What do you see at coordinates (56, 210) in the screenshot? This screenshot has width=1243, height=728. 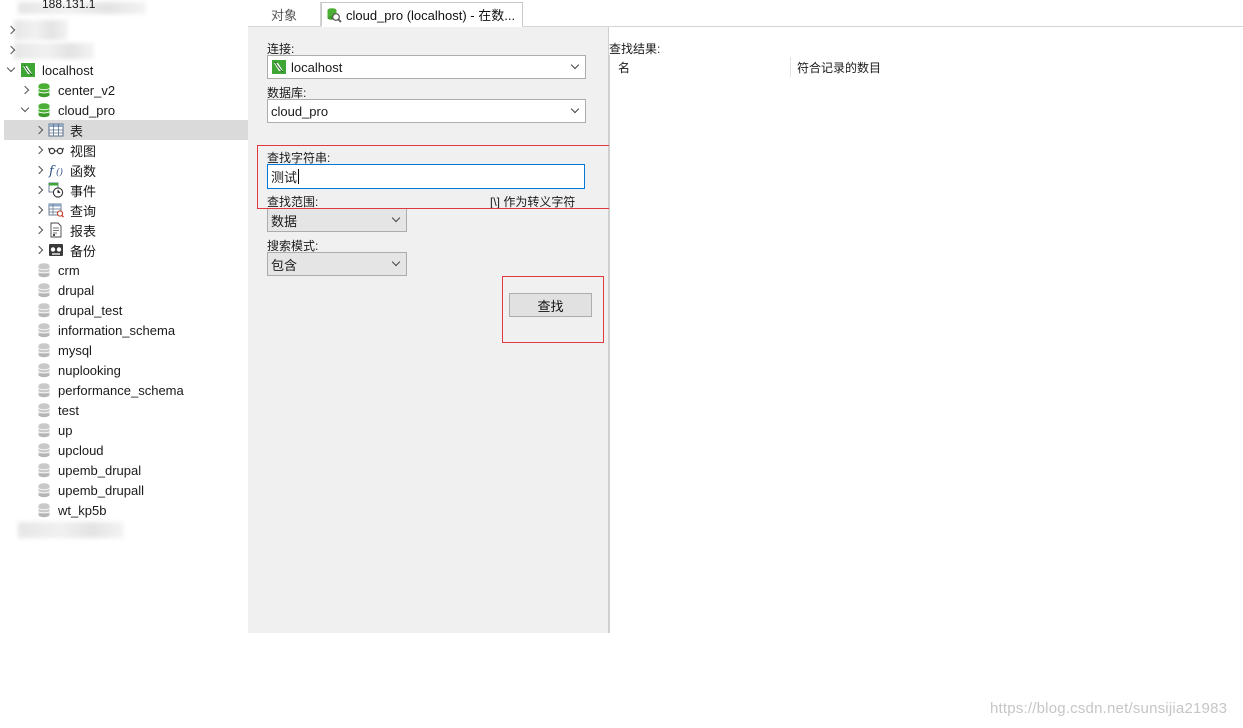 I see `query-icon` at bounding box center [56, 210].